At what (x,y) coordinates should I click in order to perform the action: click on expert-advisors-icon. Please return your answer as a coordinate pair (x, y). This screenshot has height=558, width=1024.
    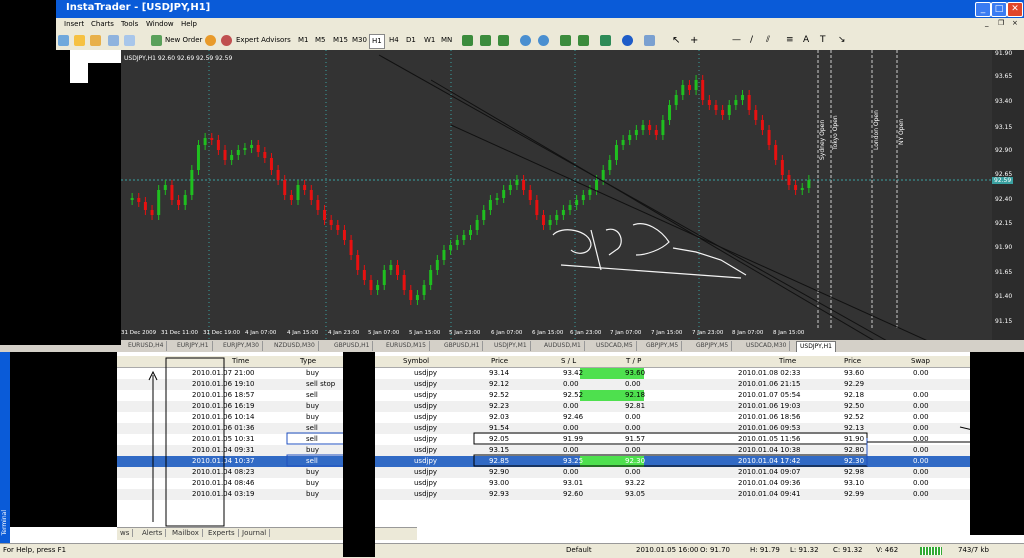
    Looking at the image, I should click on (226, 40).